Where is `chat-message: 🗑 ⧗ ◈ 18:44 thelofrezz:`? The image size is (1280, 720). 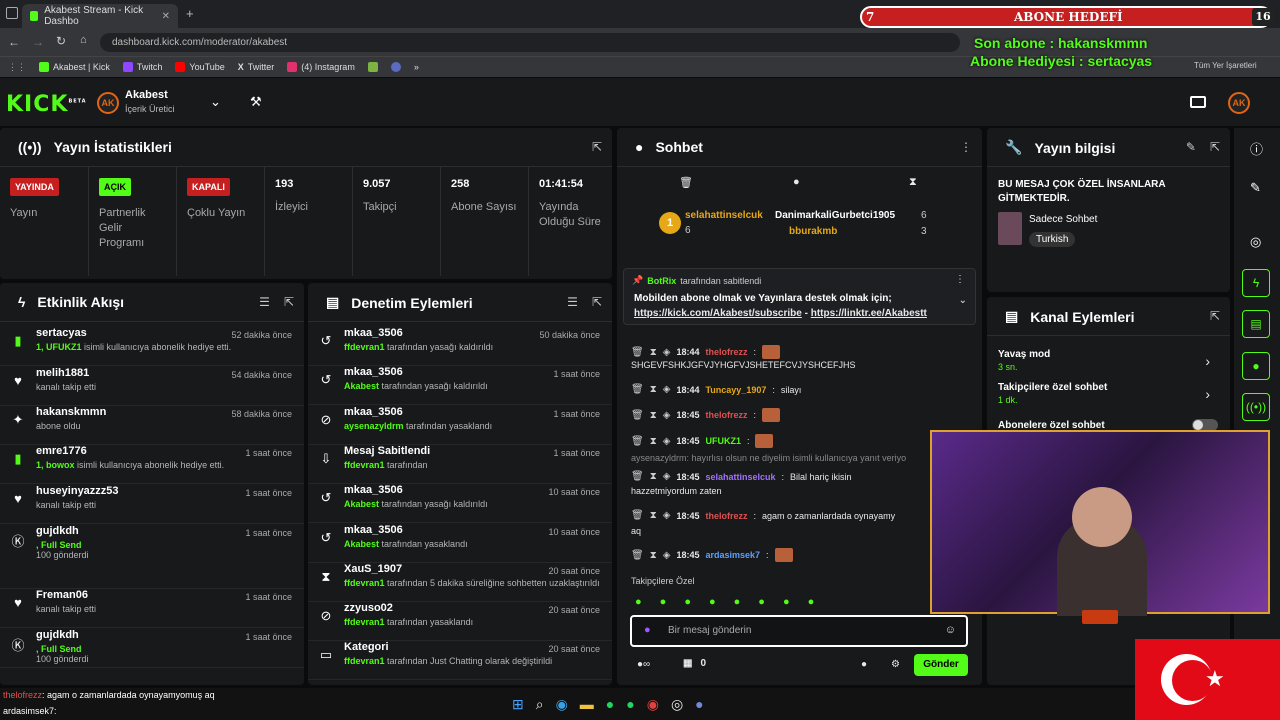
chat-message: 🗑 ⧗ ◈ 18:44 thelofrezz: is located at coordinates (708, 352).